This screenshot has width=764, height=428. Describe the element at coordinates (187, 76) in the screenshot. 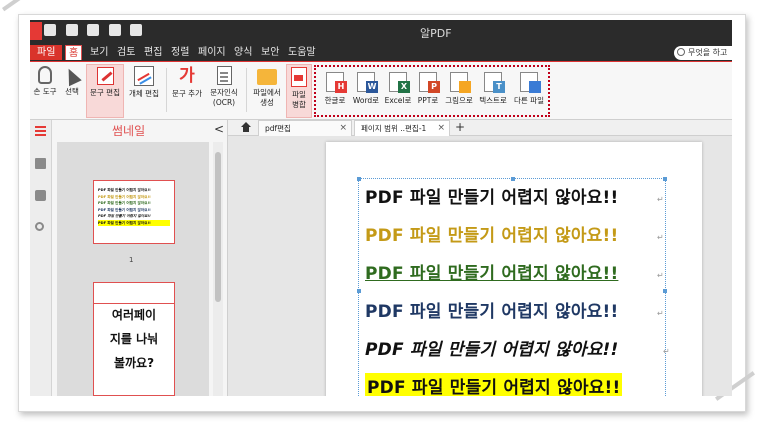

I see `add-text-icon: 가` at that location.